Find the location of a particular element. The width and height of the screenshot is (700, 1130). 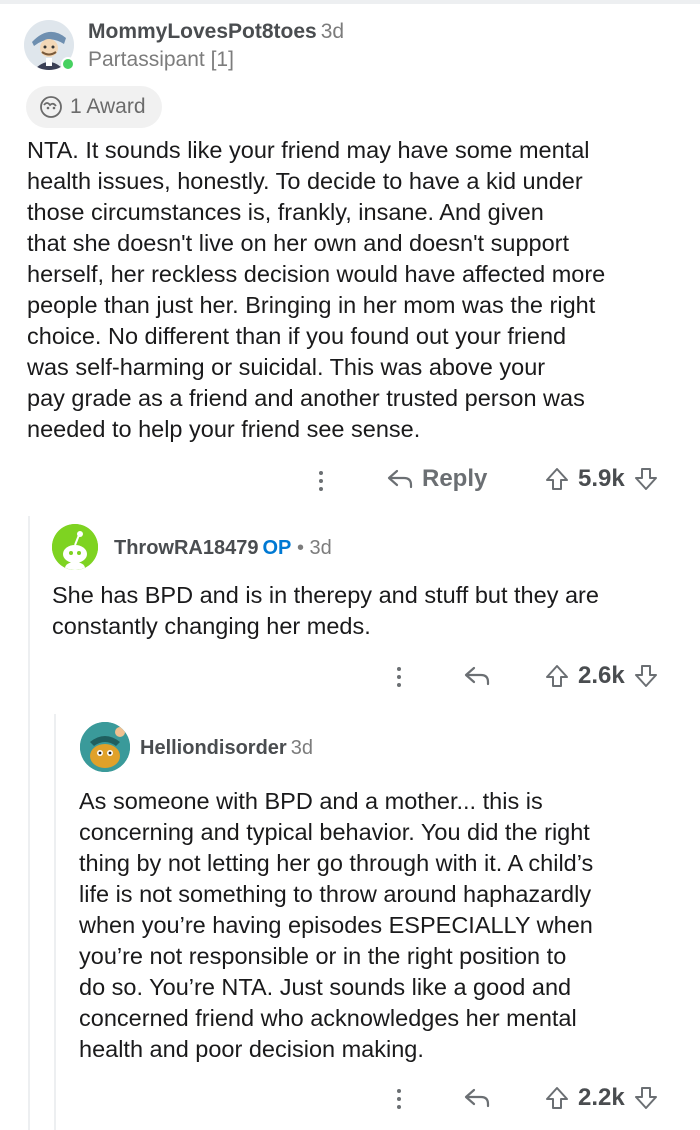

vote-score: 5.9k is located at coordinates (601, 478).